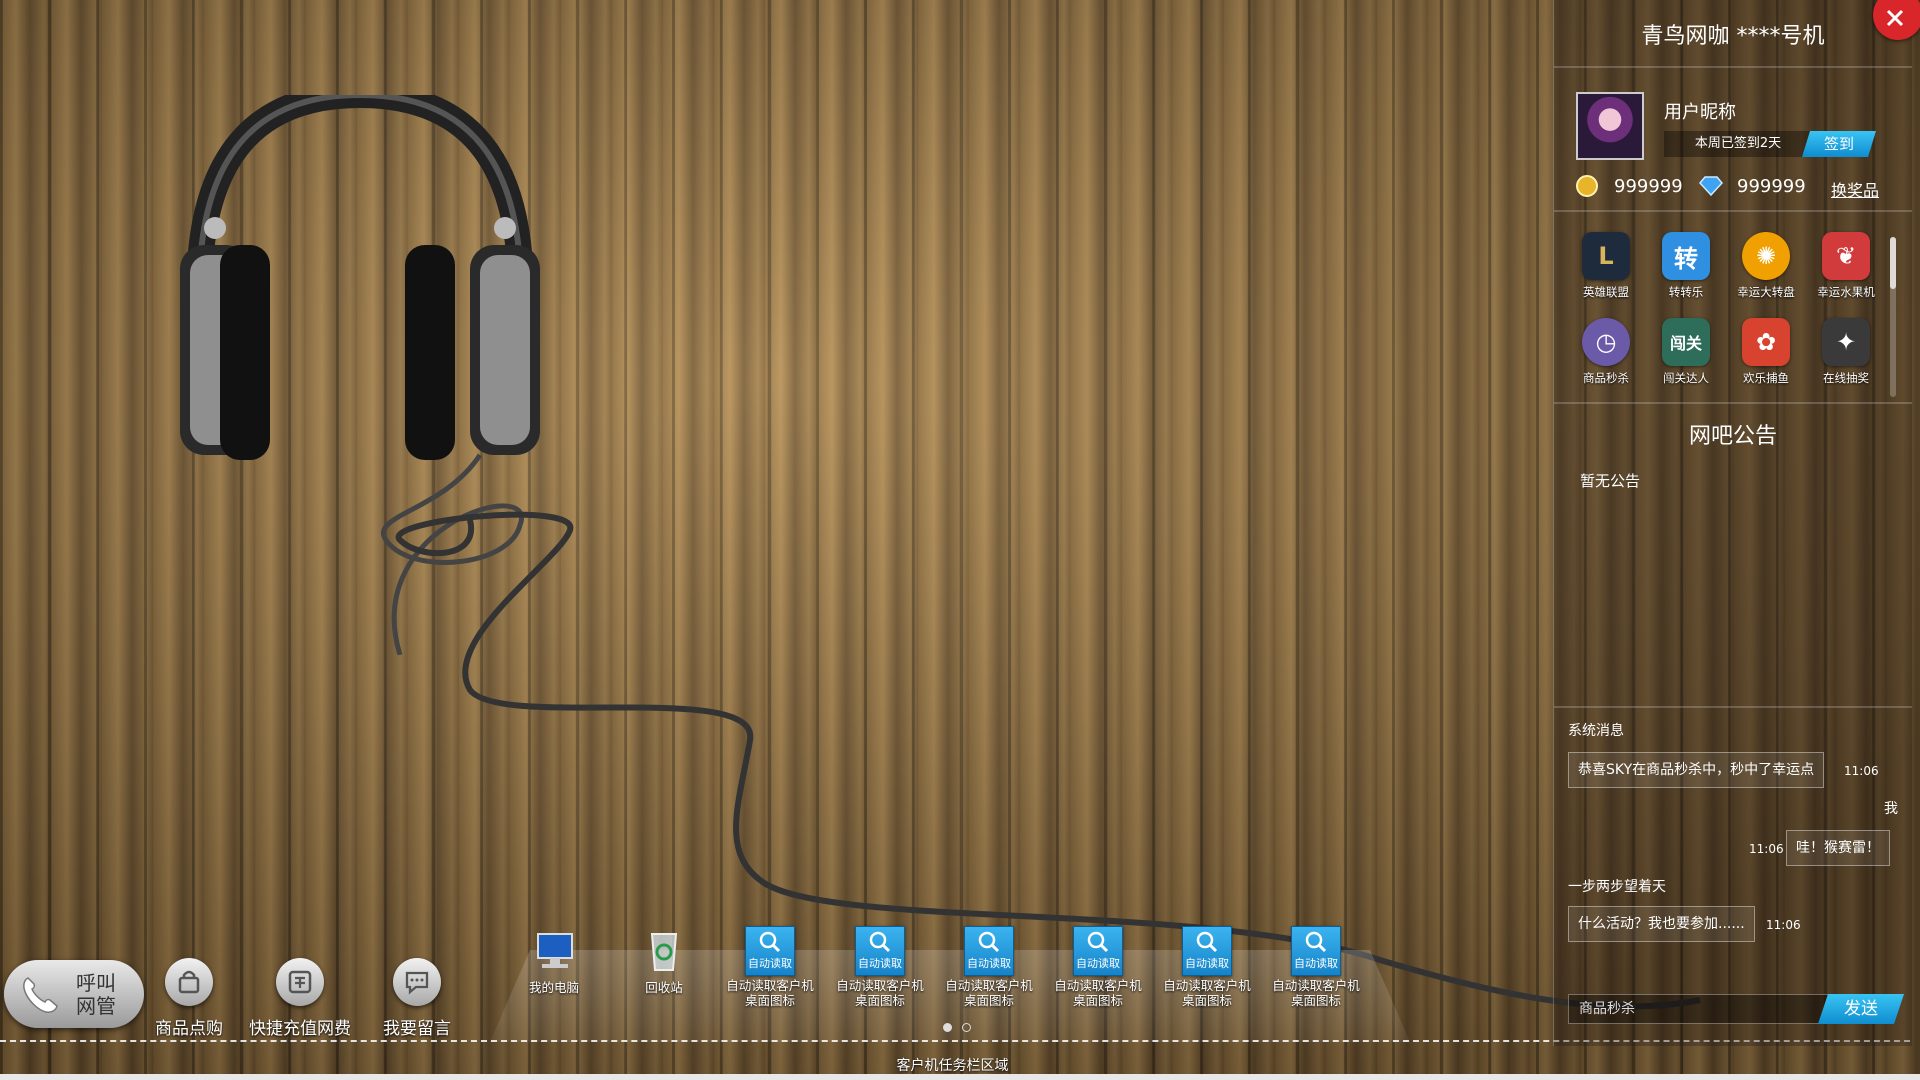 Image resolution: width=1920 pixels, height=1080 pixels. What do you see at coordinates (1891, 809) in the screenshot?
I see `chat-sender-me: 我` at bounding box center [1891, 809].